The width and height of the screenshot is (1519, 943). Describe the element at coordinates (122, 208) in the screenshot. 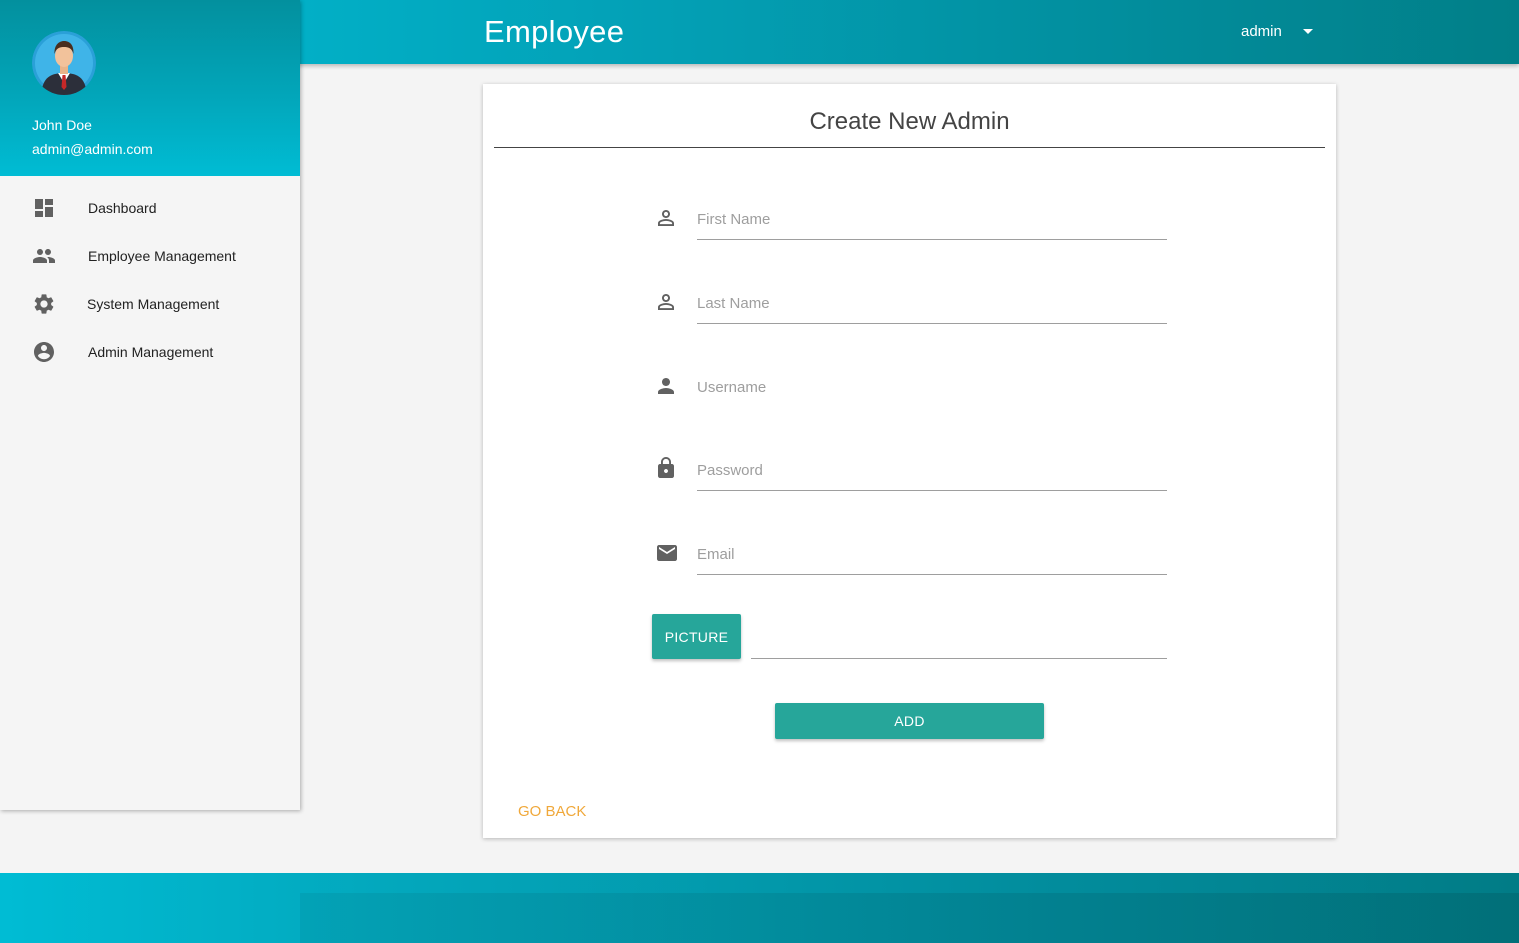

I see `sidebar-item-label: Dashboard` at that location.